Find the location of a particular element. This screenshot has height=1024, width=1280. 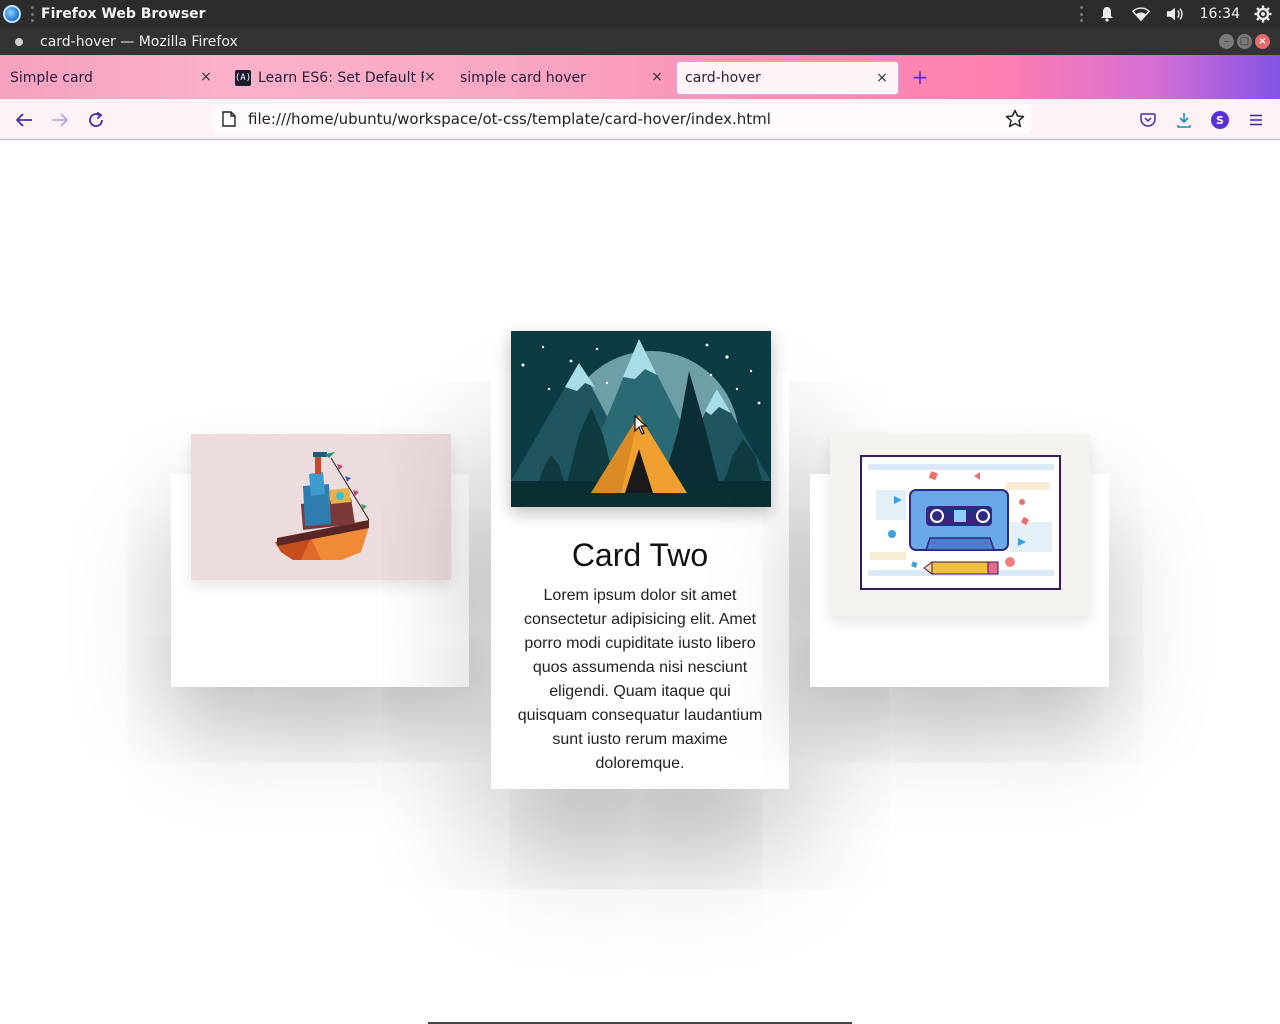

firefox-app-icon is located at coordinates (12, 14).